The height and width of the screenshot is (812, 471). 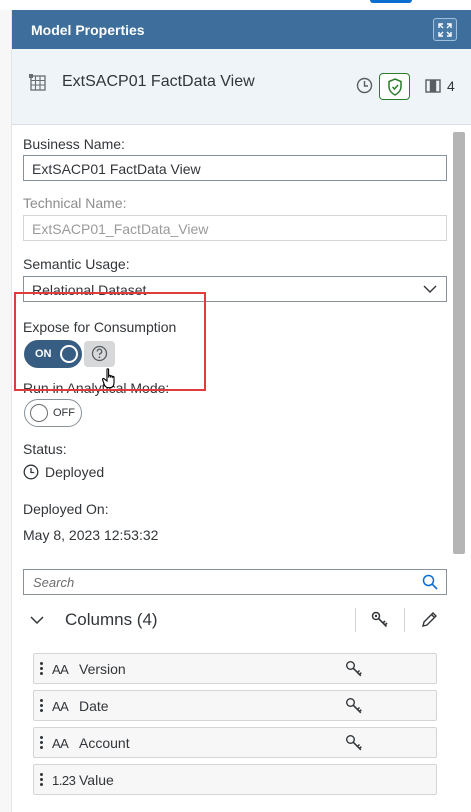 I want to click on deployed-on-value: May 8, 2023 12:53:32, so click(x=91, y=535).